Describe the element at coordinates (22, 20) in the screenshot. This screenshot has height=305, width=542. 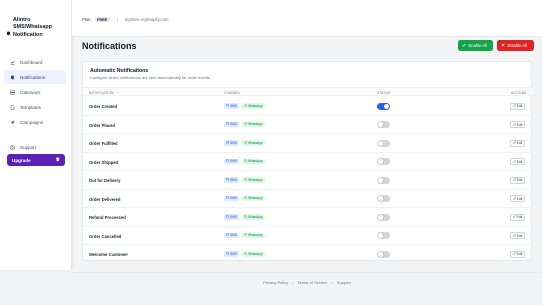
I see `brand-line-1: Alintro` at that location.